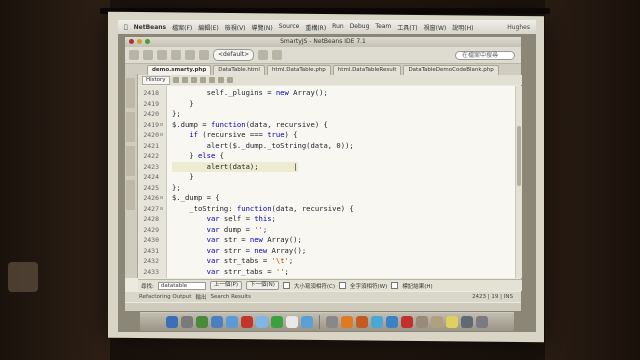  What do you see at coordinates (235, 27) in the screenshot?
I see `menu-item: 檢視(V)` at bounding box center [235, 27].